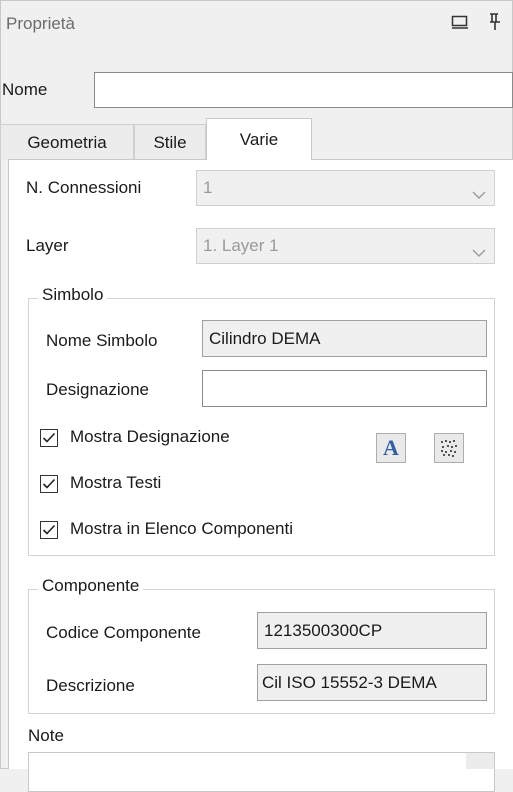 The height and width of the screenshot is (792, 513). Describe the element at coordinates (102, 340) in the screenshot. I see `nome-simbolo-label: Nome Simbolo` at that location.